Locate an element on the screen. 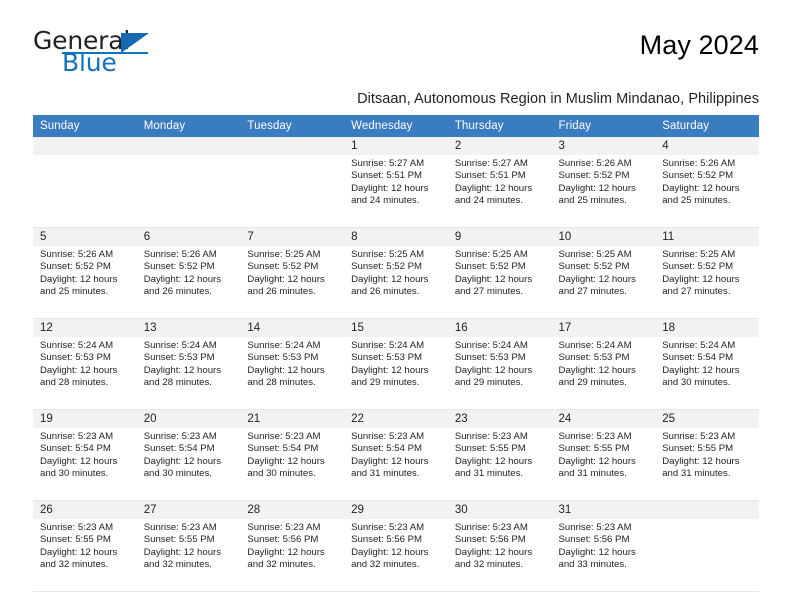  day-number: 25 is located at coordinates (707, 419).